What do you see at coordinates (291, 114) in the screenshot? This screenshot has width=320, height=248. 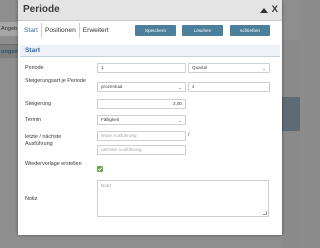 I see `background-bar` at bounding box center [291, 114].